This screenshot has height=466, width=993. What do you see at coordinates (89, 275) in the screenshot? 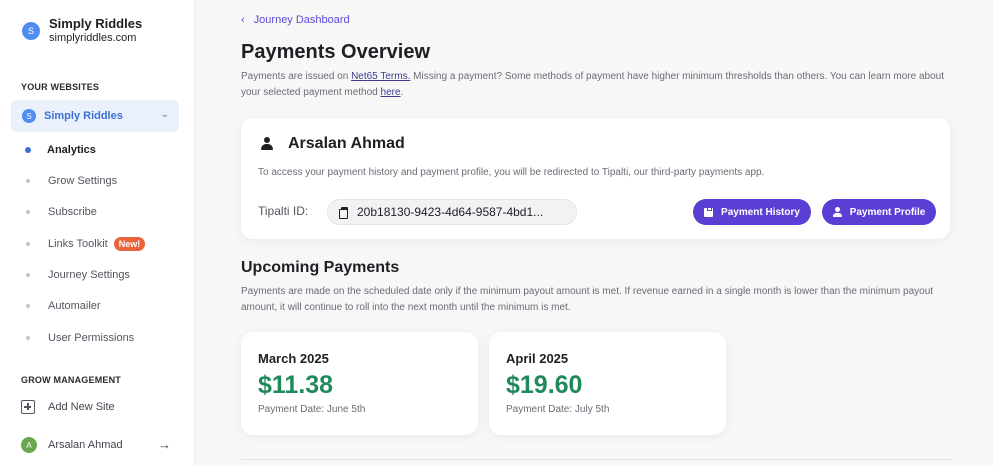
I see `sidebar-item-label: Journey Settings` at bounding box center [89, 275].